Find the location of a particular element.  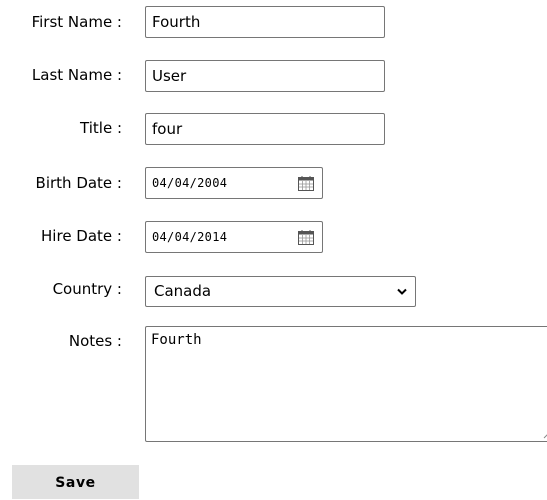

first-name-label: First Name : is located at coordinates (76, 22).